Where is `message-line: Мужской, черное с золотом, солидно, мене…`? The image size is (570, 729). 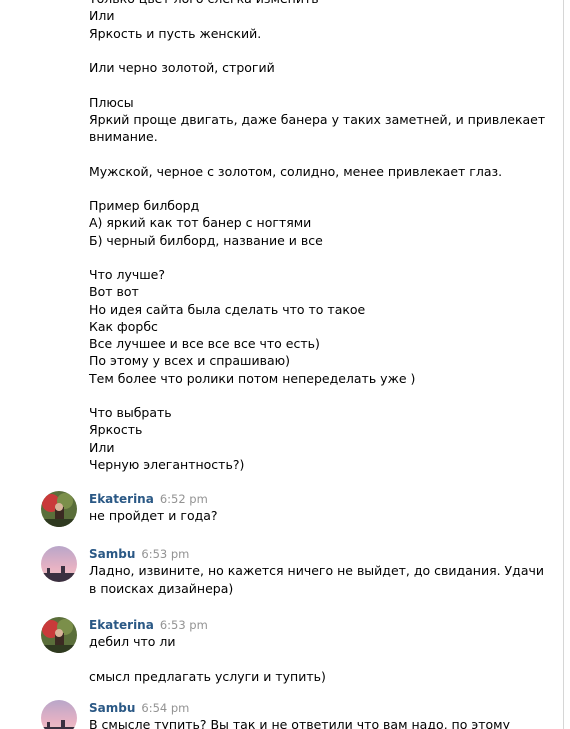 message-line: Мужской, черное с золотом, солидно, мене… is located at coordinates (296, 171).